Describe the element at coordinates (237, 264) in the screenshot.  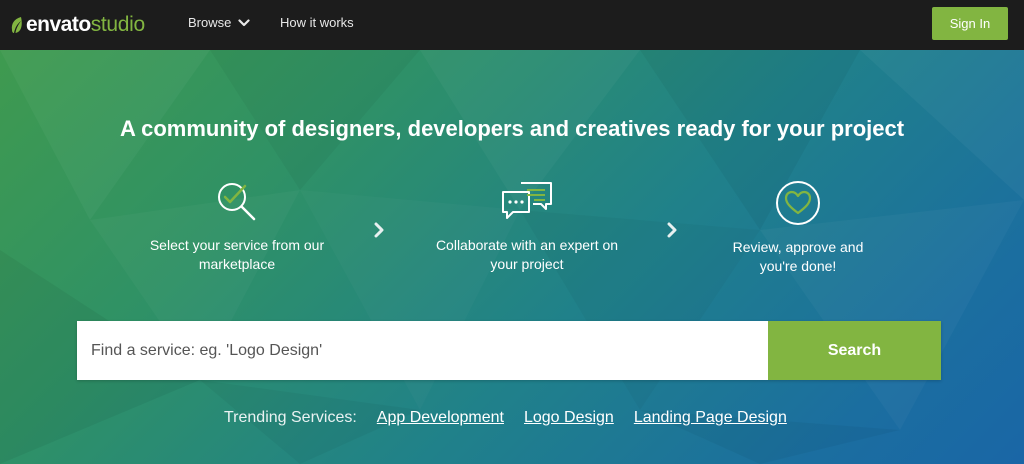
I see `step-select-label-line2: marketplace` at that location.